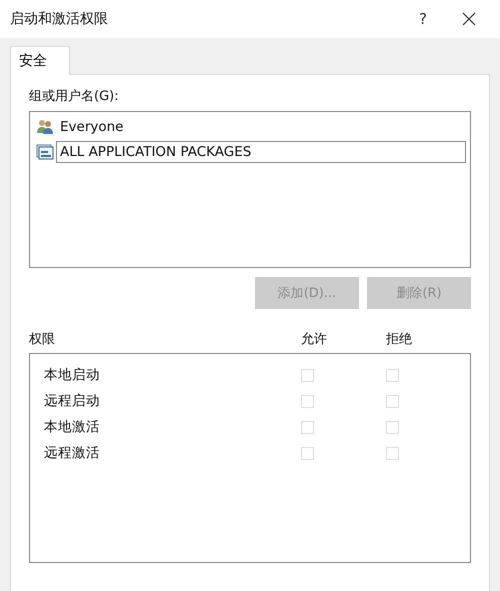 The height and width of the screenshot is (591, 500). Describe the element at coordinates (72, 401) in the screenshot. I see `permission-name: 远程启动` at that location.